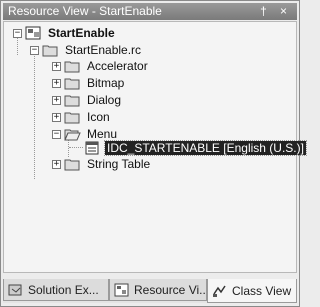 The width and height of the screenshot is (320, 307). Describe the element at coordinates (82, 117) in the screenshot. I see `tree-node-icon: + Icon` at that location.